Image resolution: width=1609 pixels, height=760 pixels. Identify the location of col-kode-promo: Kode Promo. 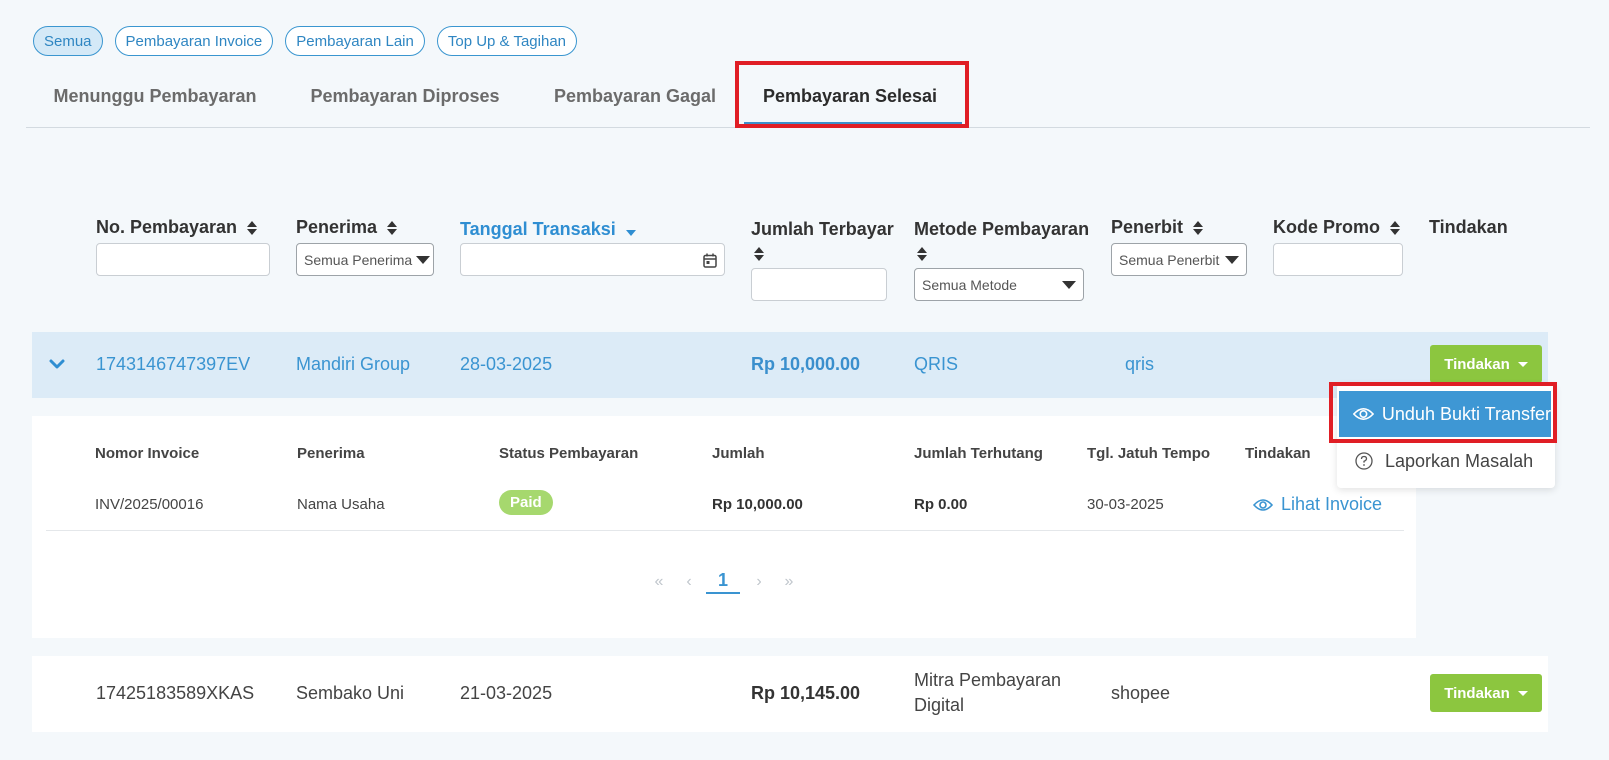
(1337, 227).